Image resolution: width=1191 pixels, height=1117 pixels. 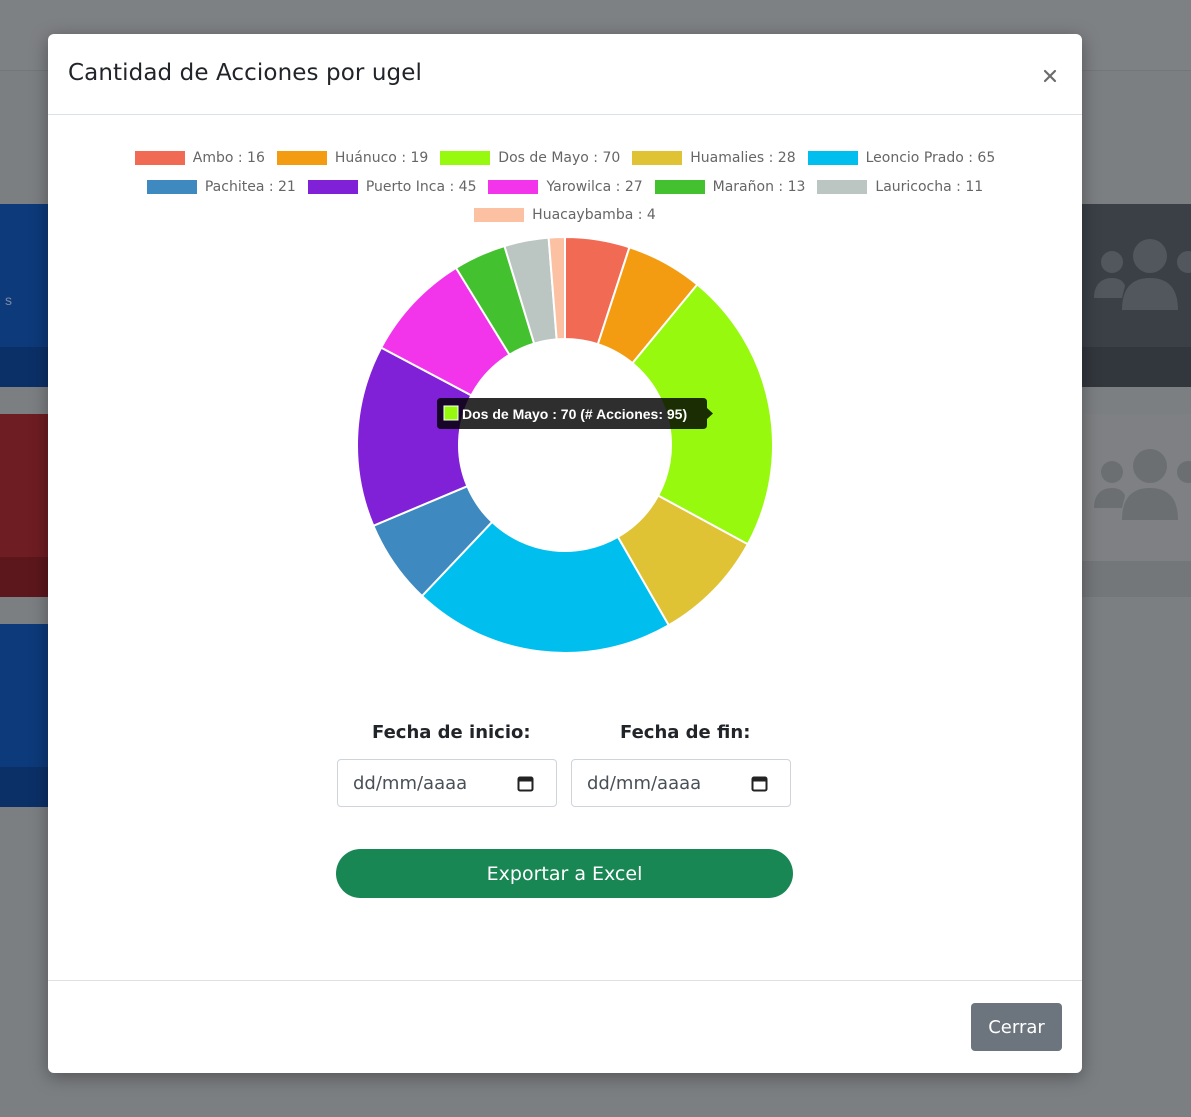 What do you see at coordinates (930, 158) in the screenshot?
I see `legend-label: Leoncio Prado : 65` at bounding box center [930, 158].